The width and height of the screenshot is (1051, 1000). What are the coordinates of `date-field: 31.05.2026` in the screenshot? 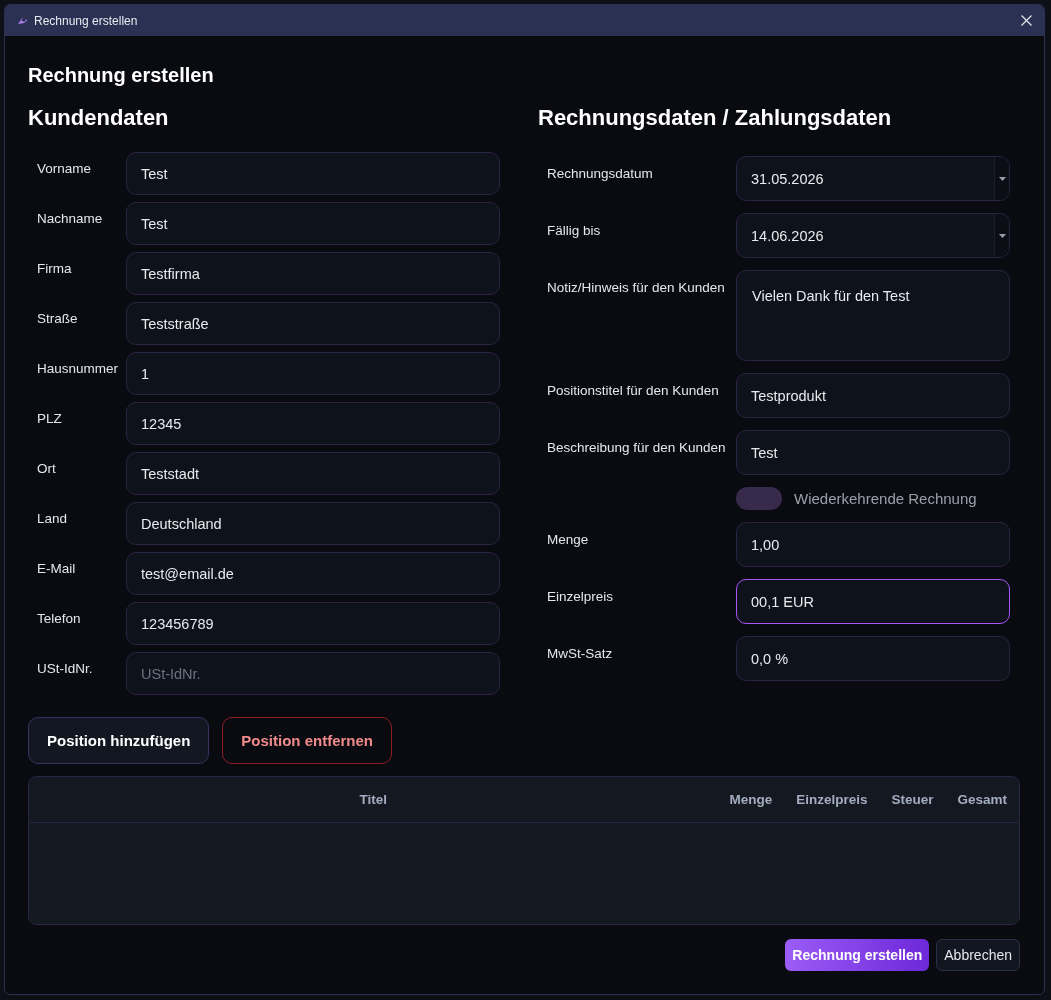 It's located at (873, 178).